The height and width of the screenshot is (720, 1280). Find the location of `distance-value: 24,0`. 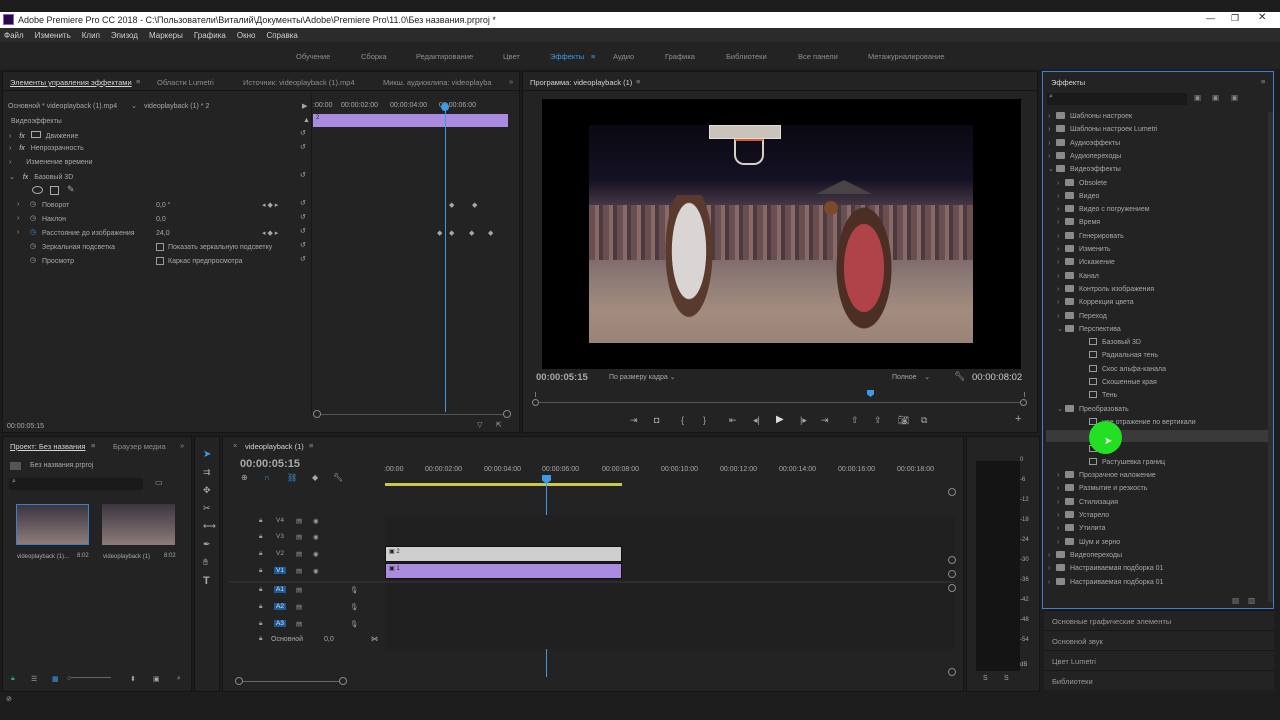

distance-value: 24,0 is located at coordinates (163, 233).